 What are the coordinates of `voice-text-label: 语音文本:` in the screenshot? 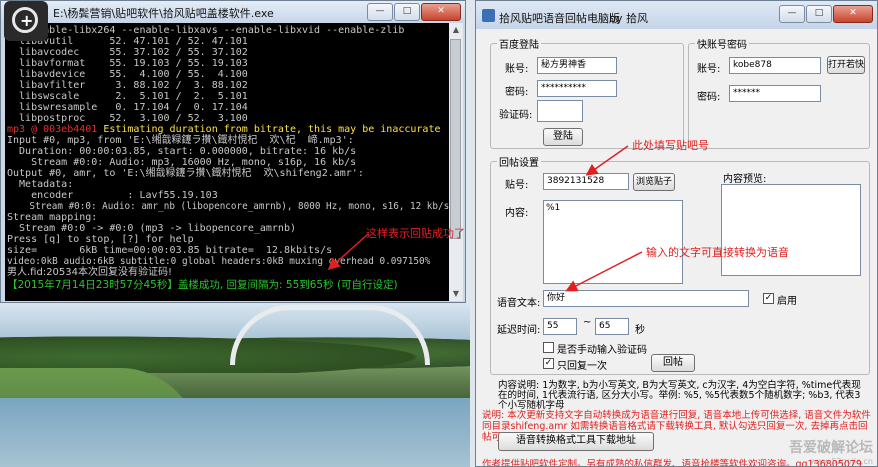 It's located at (519, 303).